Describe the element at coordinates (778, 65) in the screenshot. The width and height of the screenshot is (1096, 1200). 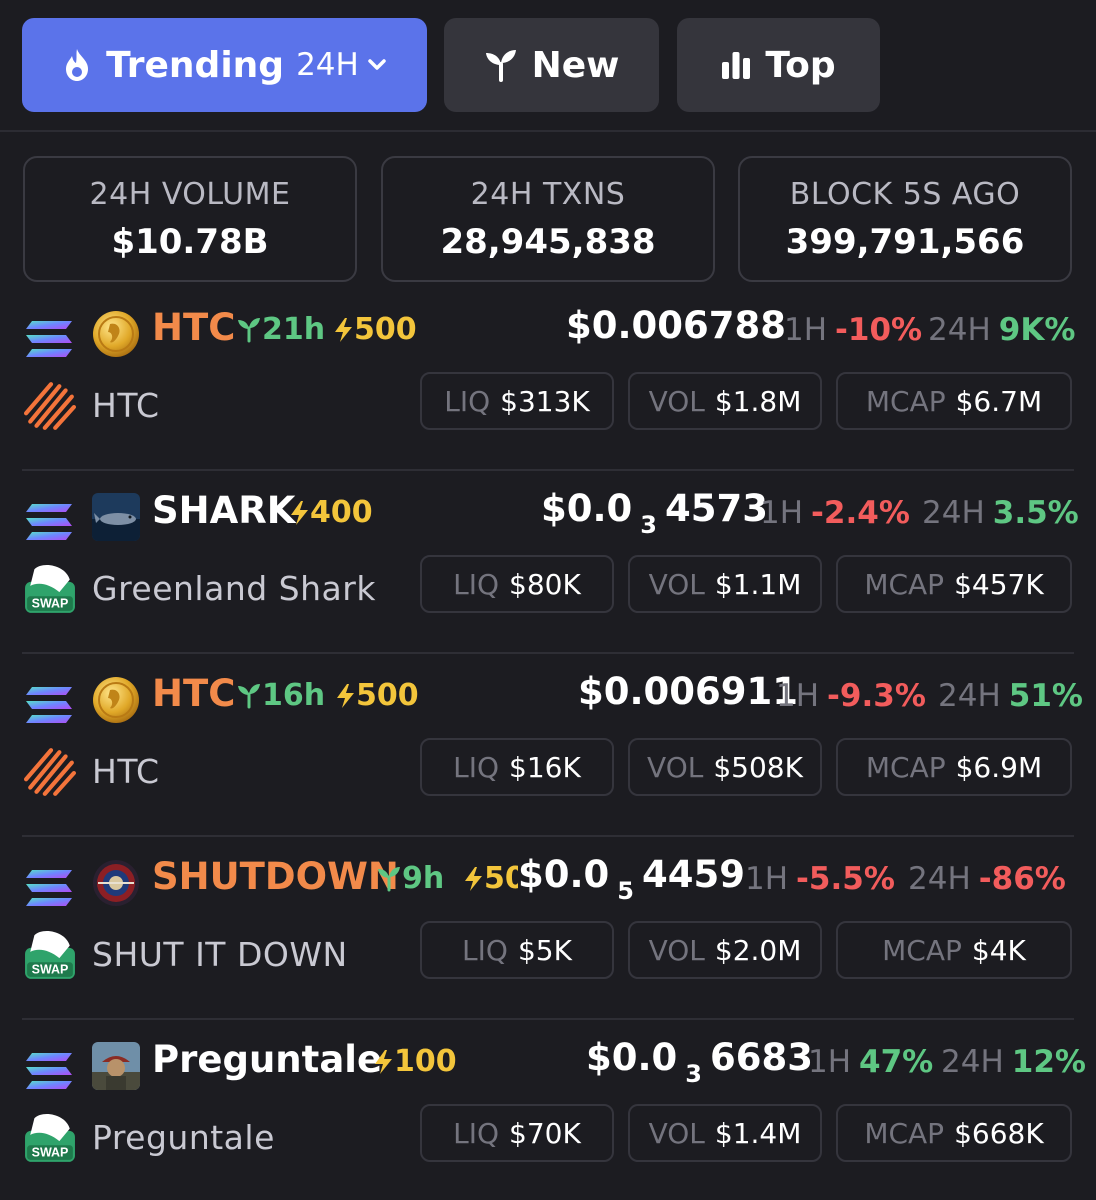
I see `tab-top: Top` at that location.